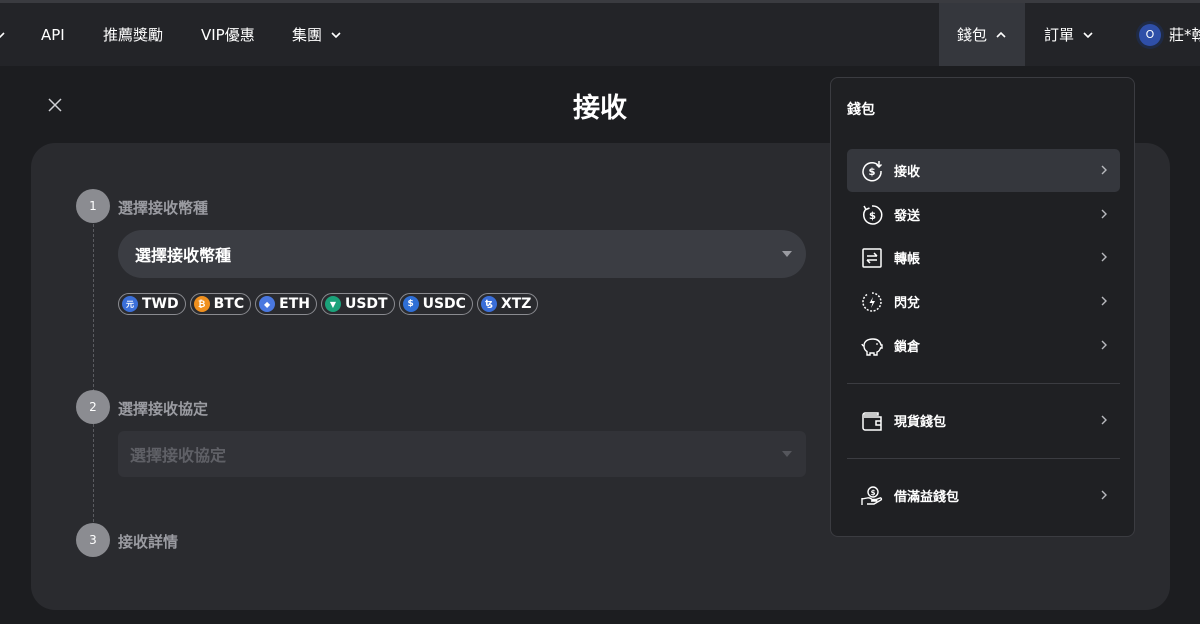  Describe the element at coordinates (462, 454) in the screenshot. I see `protocol-select: 選擇接收協定` at that location.